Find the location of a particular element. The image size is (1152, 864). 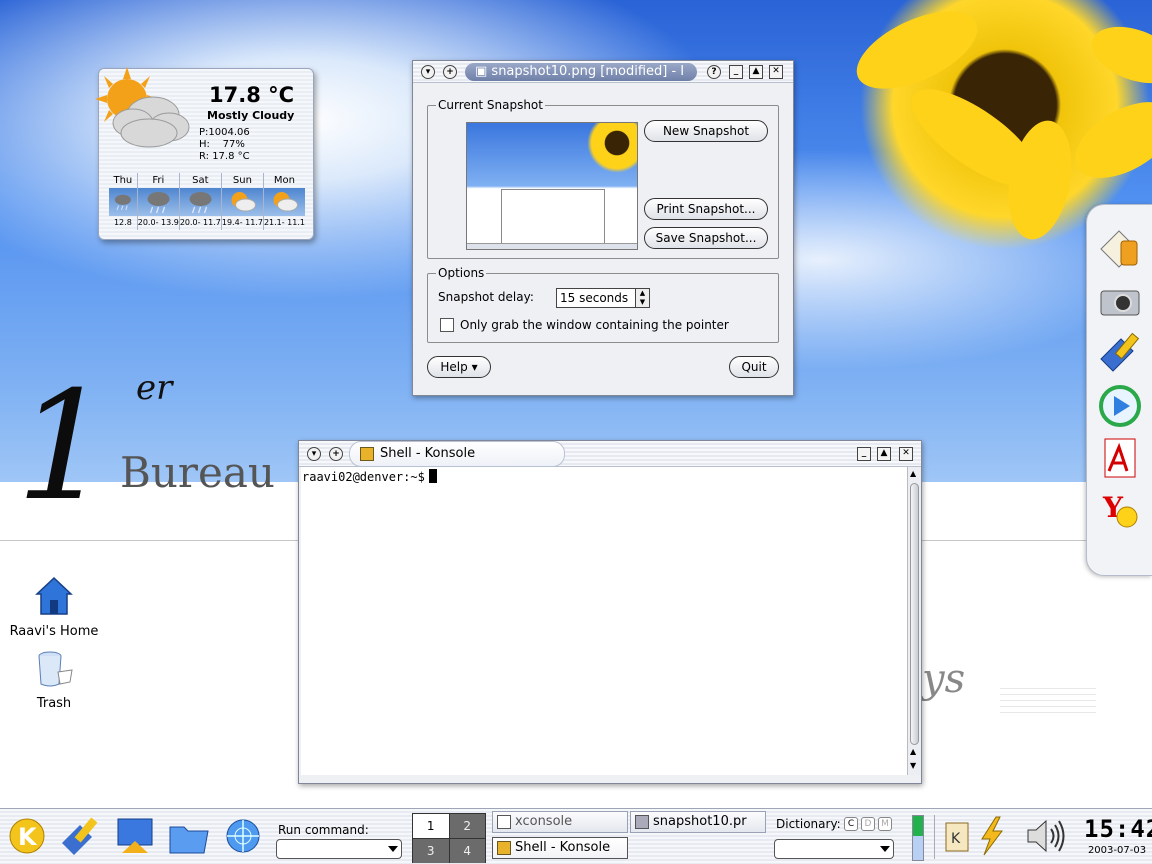

forecast-day-name: Sun is located at coordinates (242, 180).